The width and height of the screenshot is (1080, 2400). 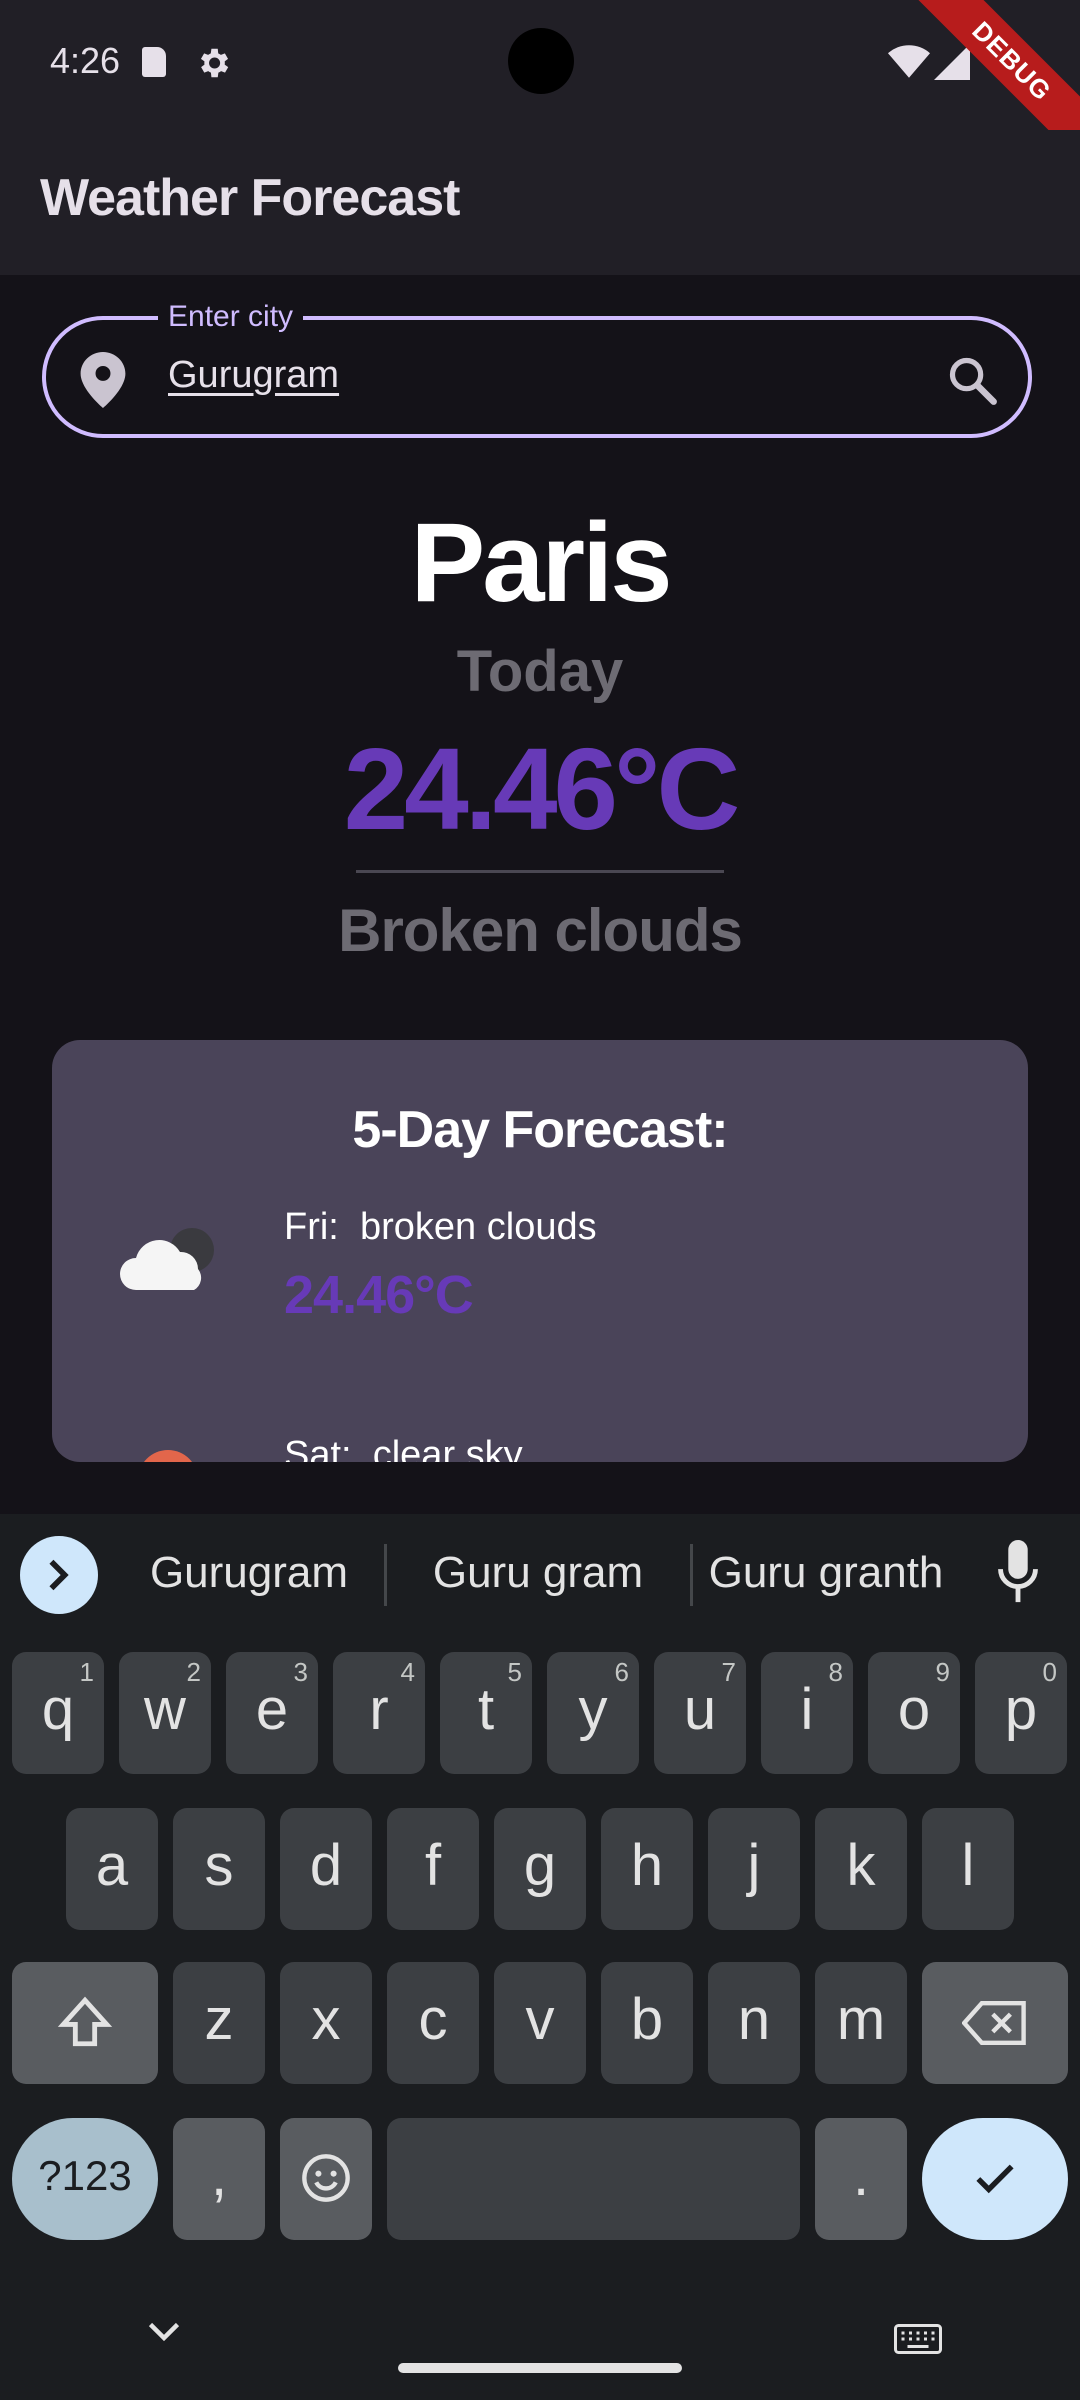 What do you see at coordinates (165, 1713) in the screenshot?
I see `key-w: w2` at bounding box center [165, 1713].